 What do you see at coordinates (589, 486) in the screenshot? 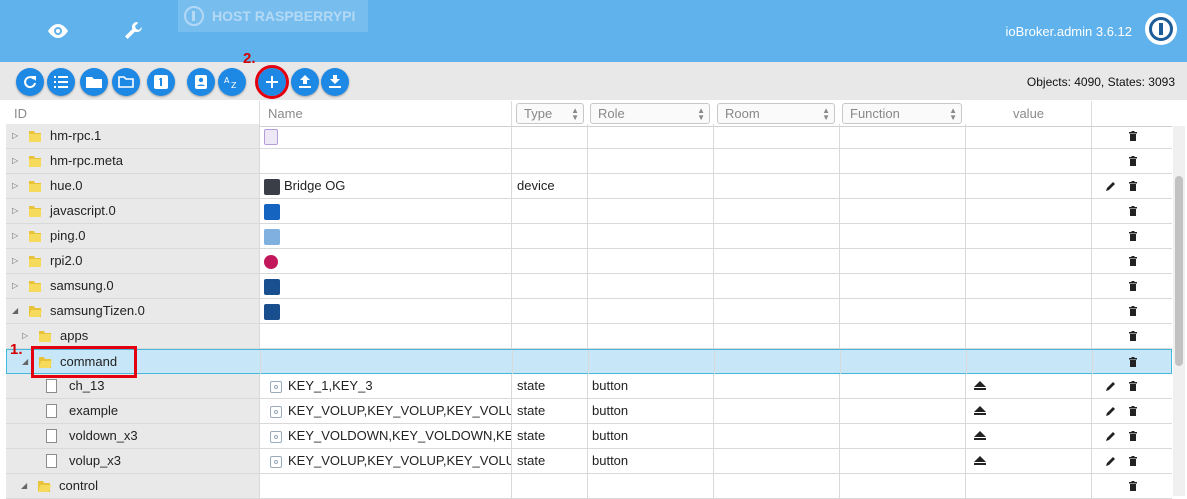
I see `table-row: ◢ control` at bounding box center [589, 486].